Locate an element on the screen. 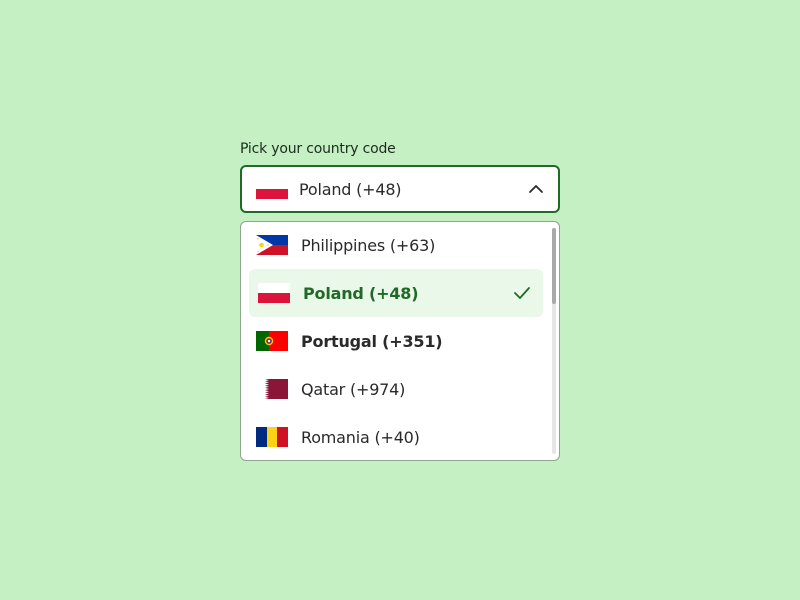  option-label: Qatar (+974) is located at coordinates (353, 389).